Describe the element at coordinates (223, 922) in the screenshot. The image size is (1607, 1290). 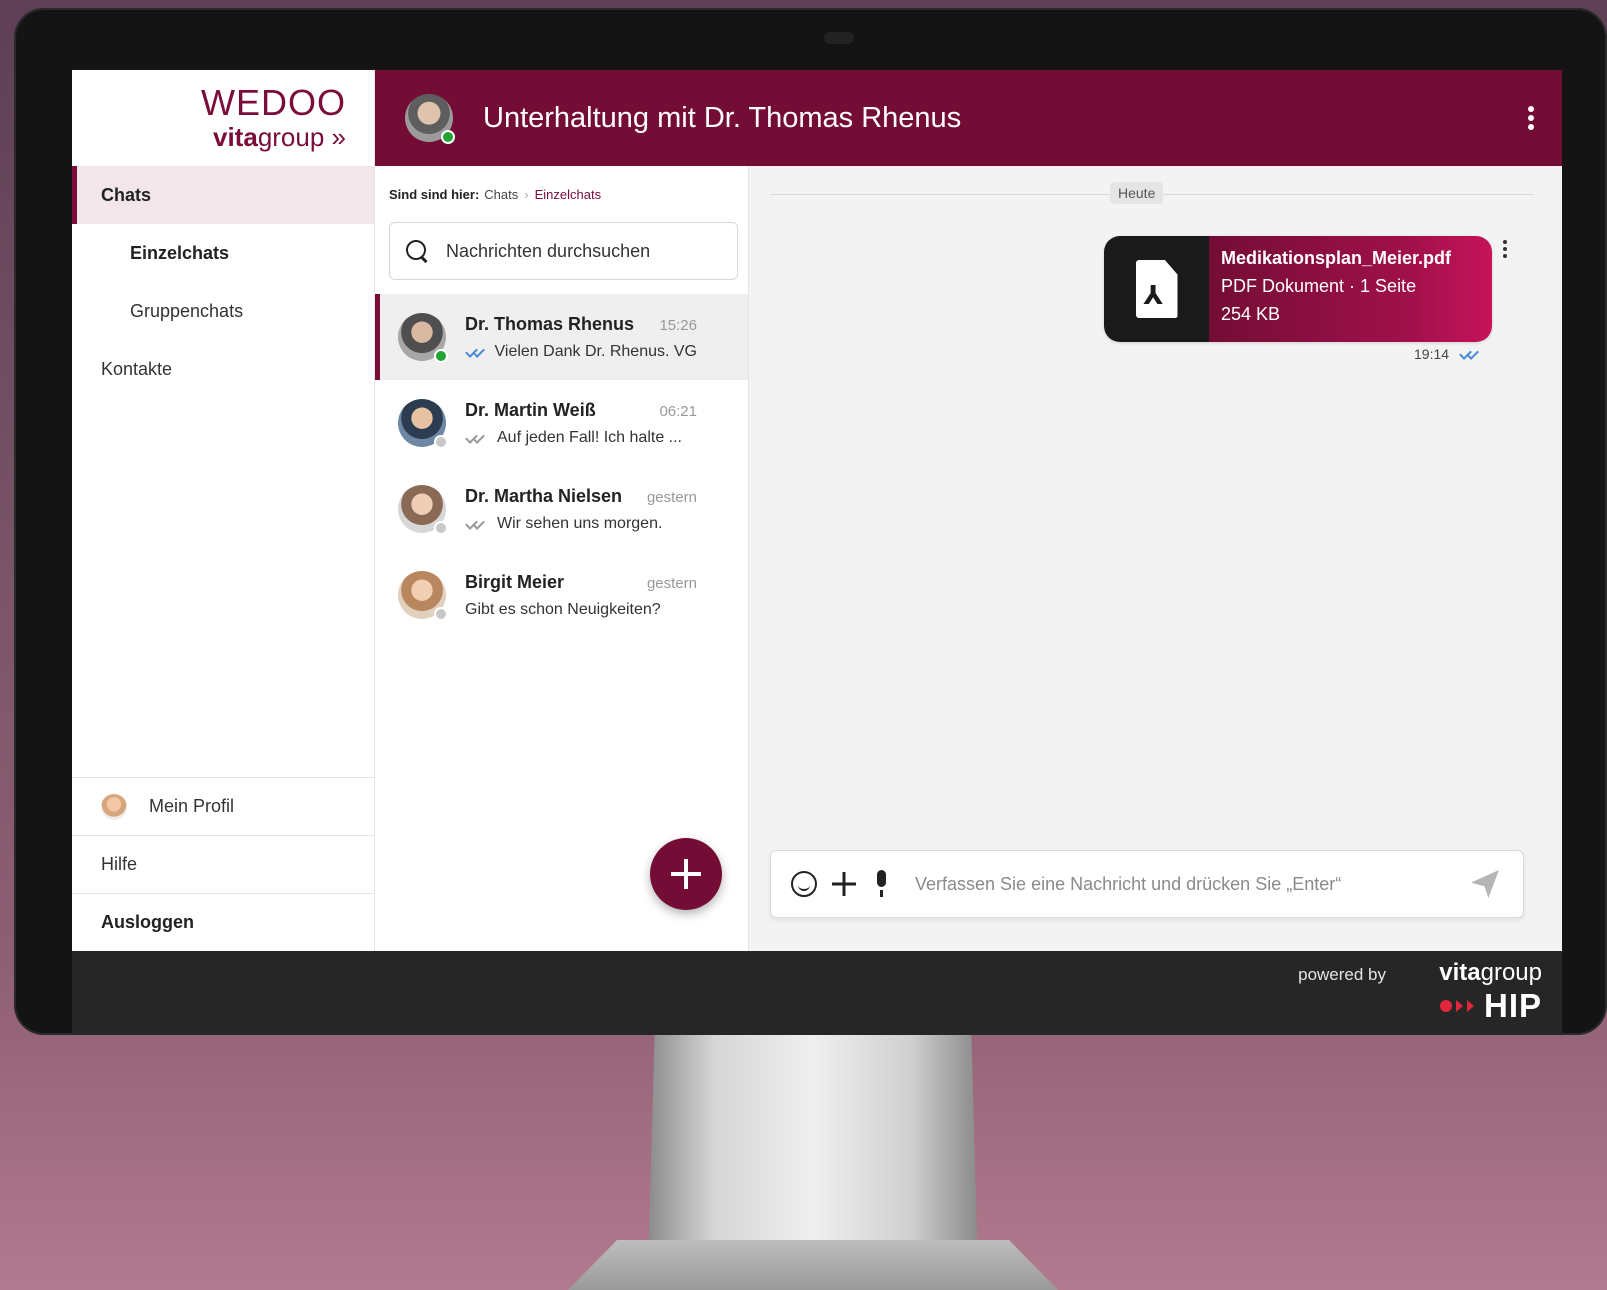
I see `logout-button: Ausloggen` at that location.